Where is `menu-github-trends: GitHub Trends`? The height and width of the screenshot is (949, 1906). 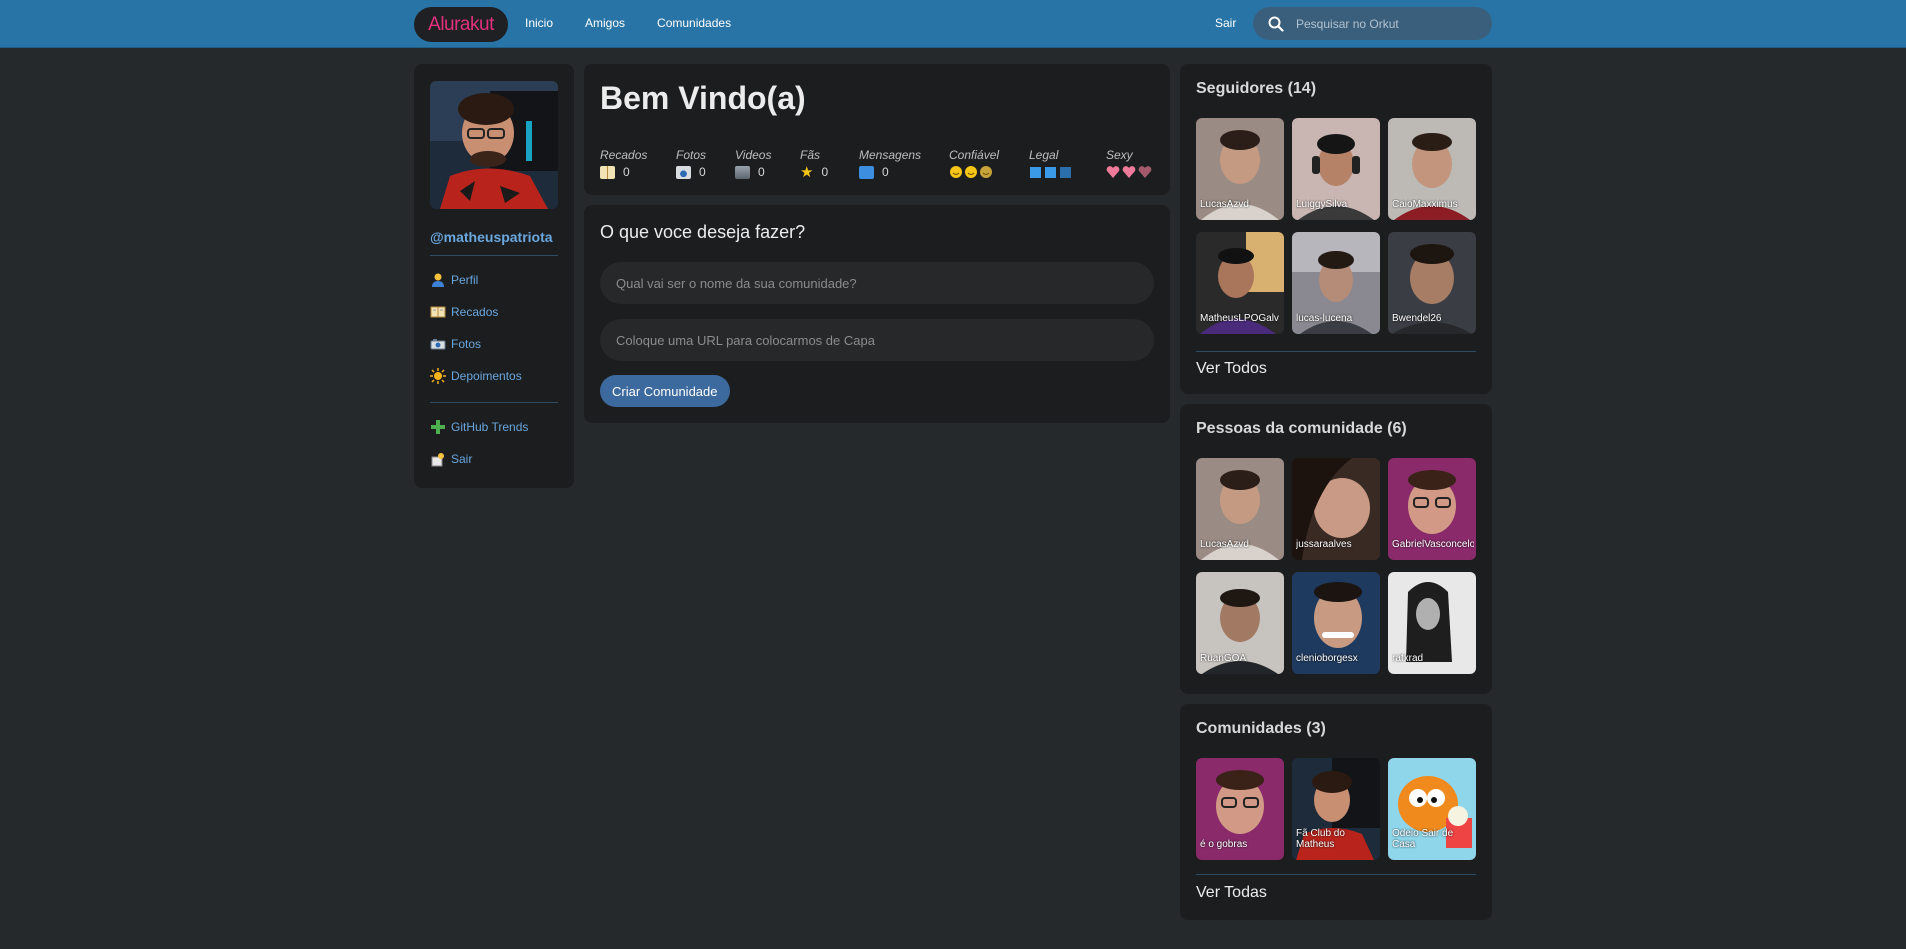
menu-github-trends: GitHub Trends is located at coordinates (494, 427).